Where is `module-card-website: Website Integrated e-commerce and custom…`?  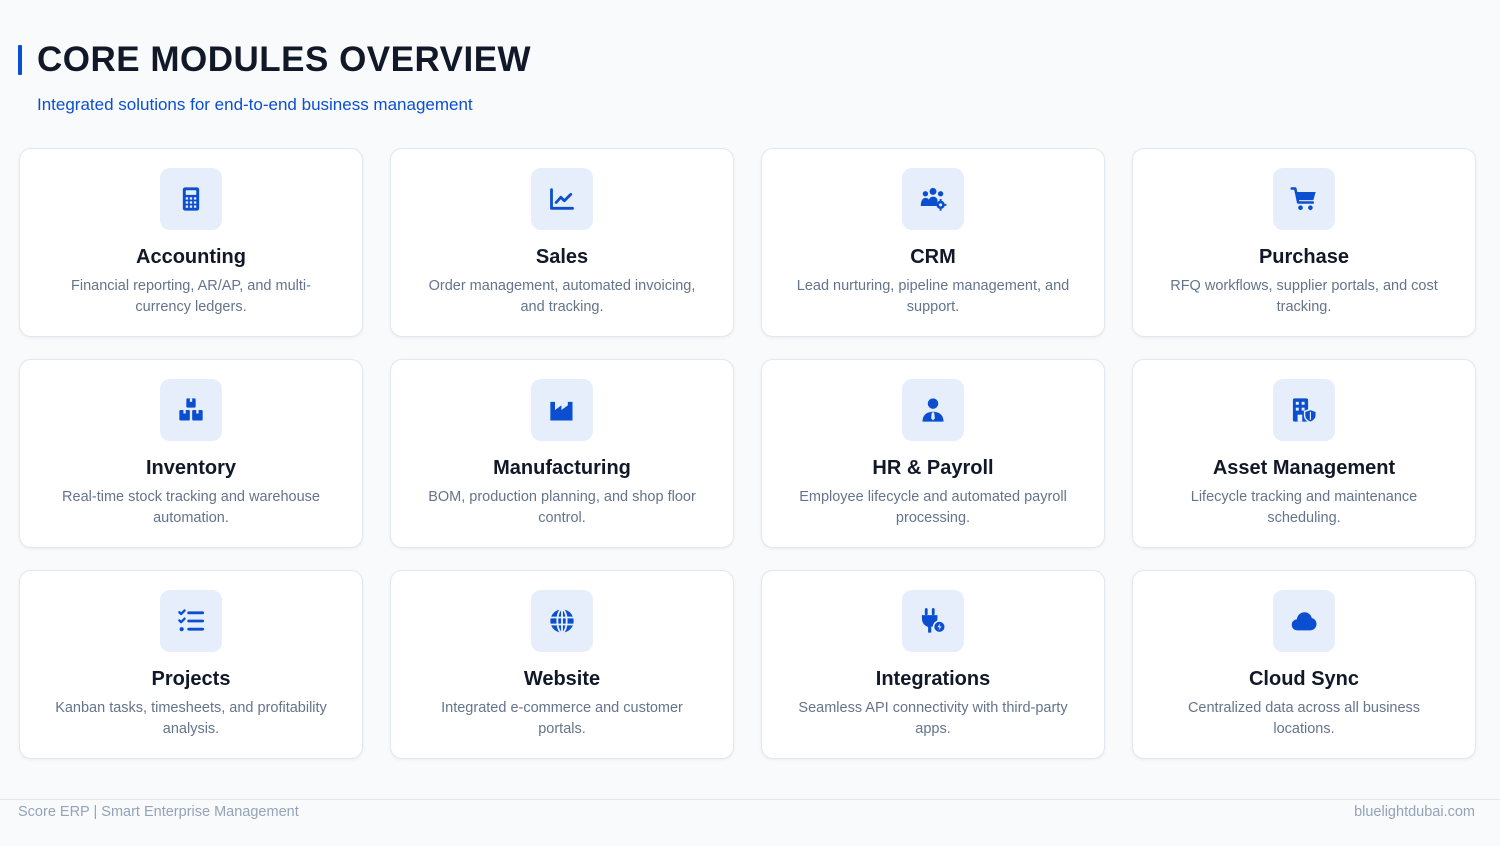
module-card-website: Website Integrated e-commerce and custom… is located at coordinates (562, 664).